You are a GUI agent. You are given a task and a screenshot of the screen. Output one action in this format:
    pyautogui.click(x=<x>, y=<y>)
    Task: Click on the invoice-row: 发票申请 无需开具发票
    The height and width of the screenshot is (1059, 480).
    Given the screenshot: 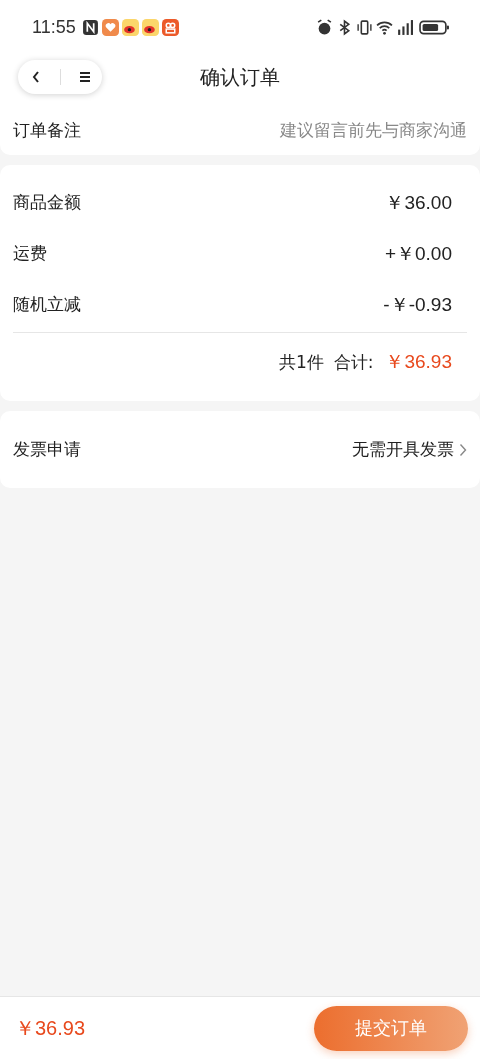 What is the action you would take?
    pyautogui.click(x=240, y=449)
    